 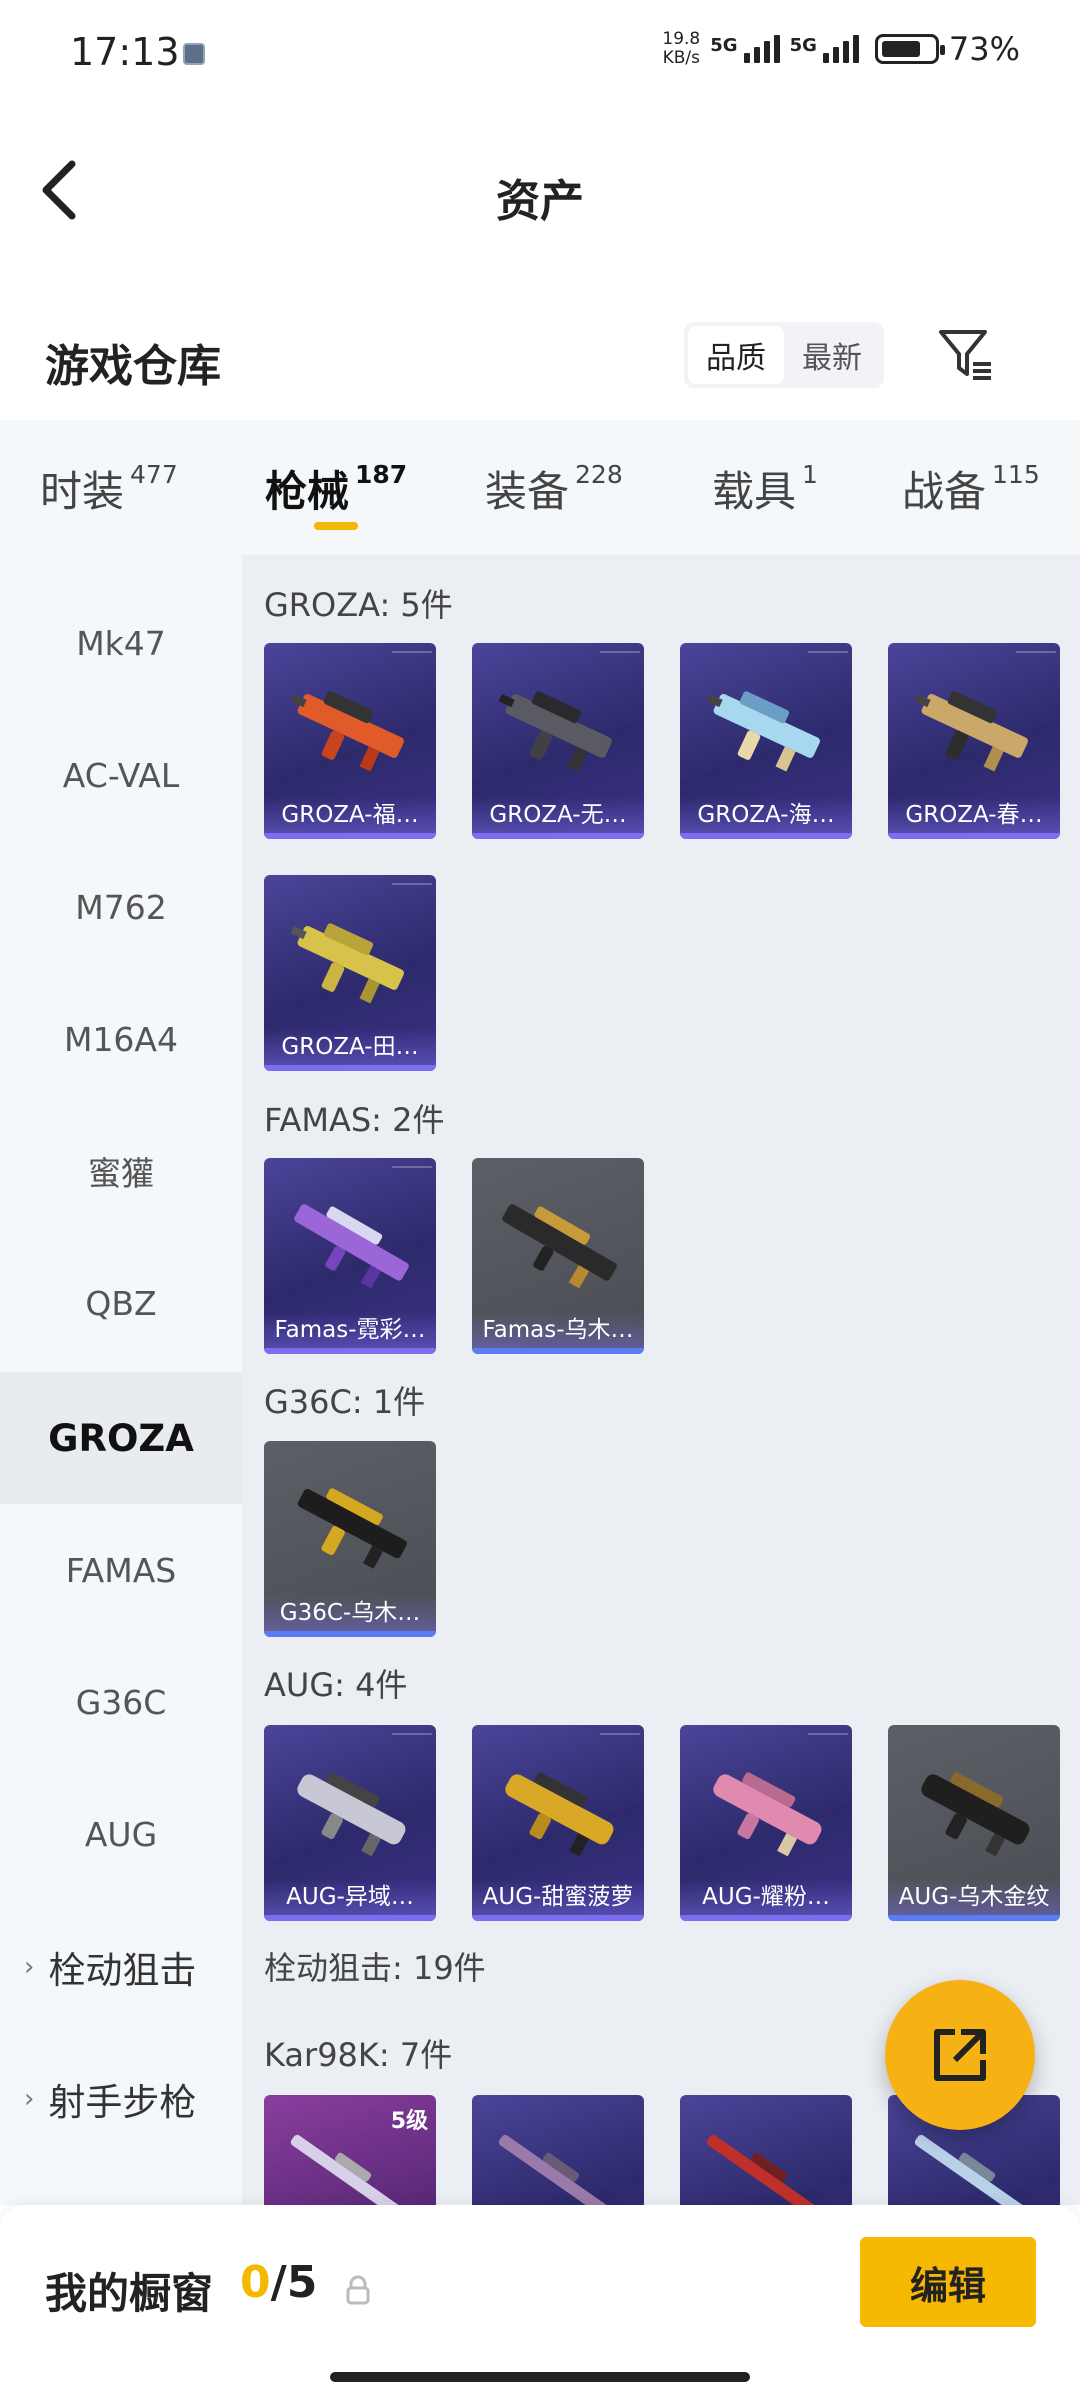 I want to click on sort-toggle: 品质 最新, so click(x=784, y=355).